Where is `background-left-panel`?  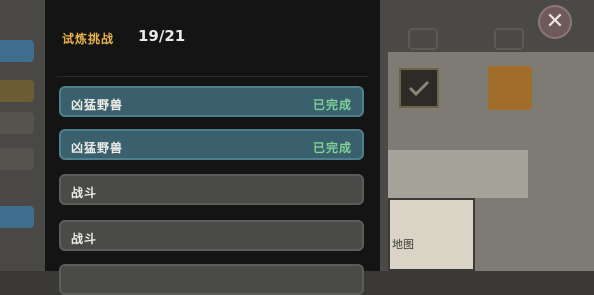
background-left-panel is located at coordinates (22, 135).